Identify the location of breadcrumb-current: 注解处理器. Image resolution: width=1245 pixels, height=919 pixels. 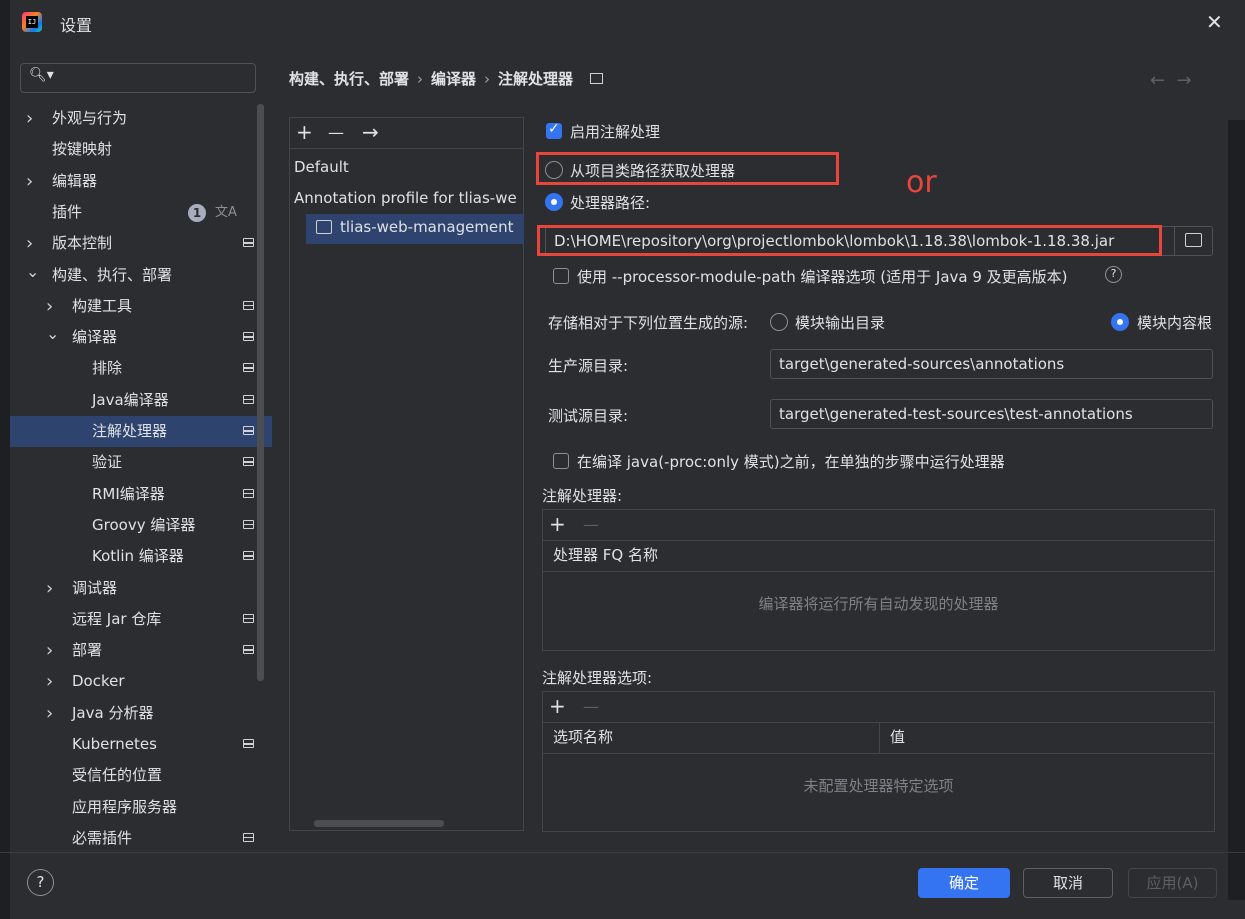
(536, 79).